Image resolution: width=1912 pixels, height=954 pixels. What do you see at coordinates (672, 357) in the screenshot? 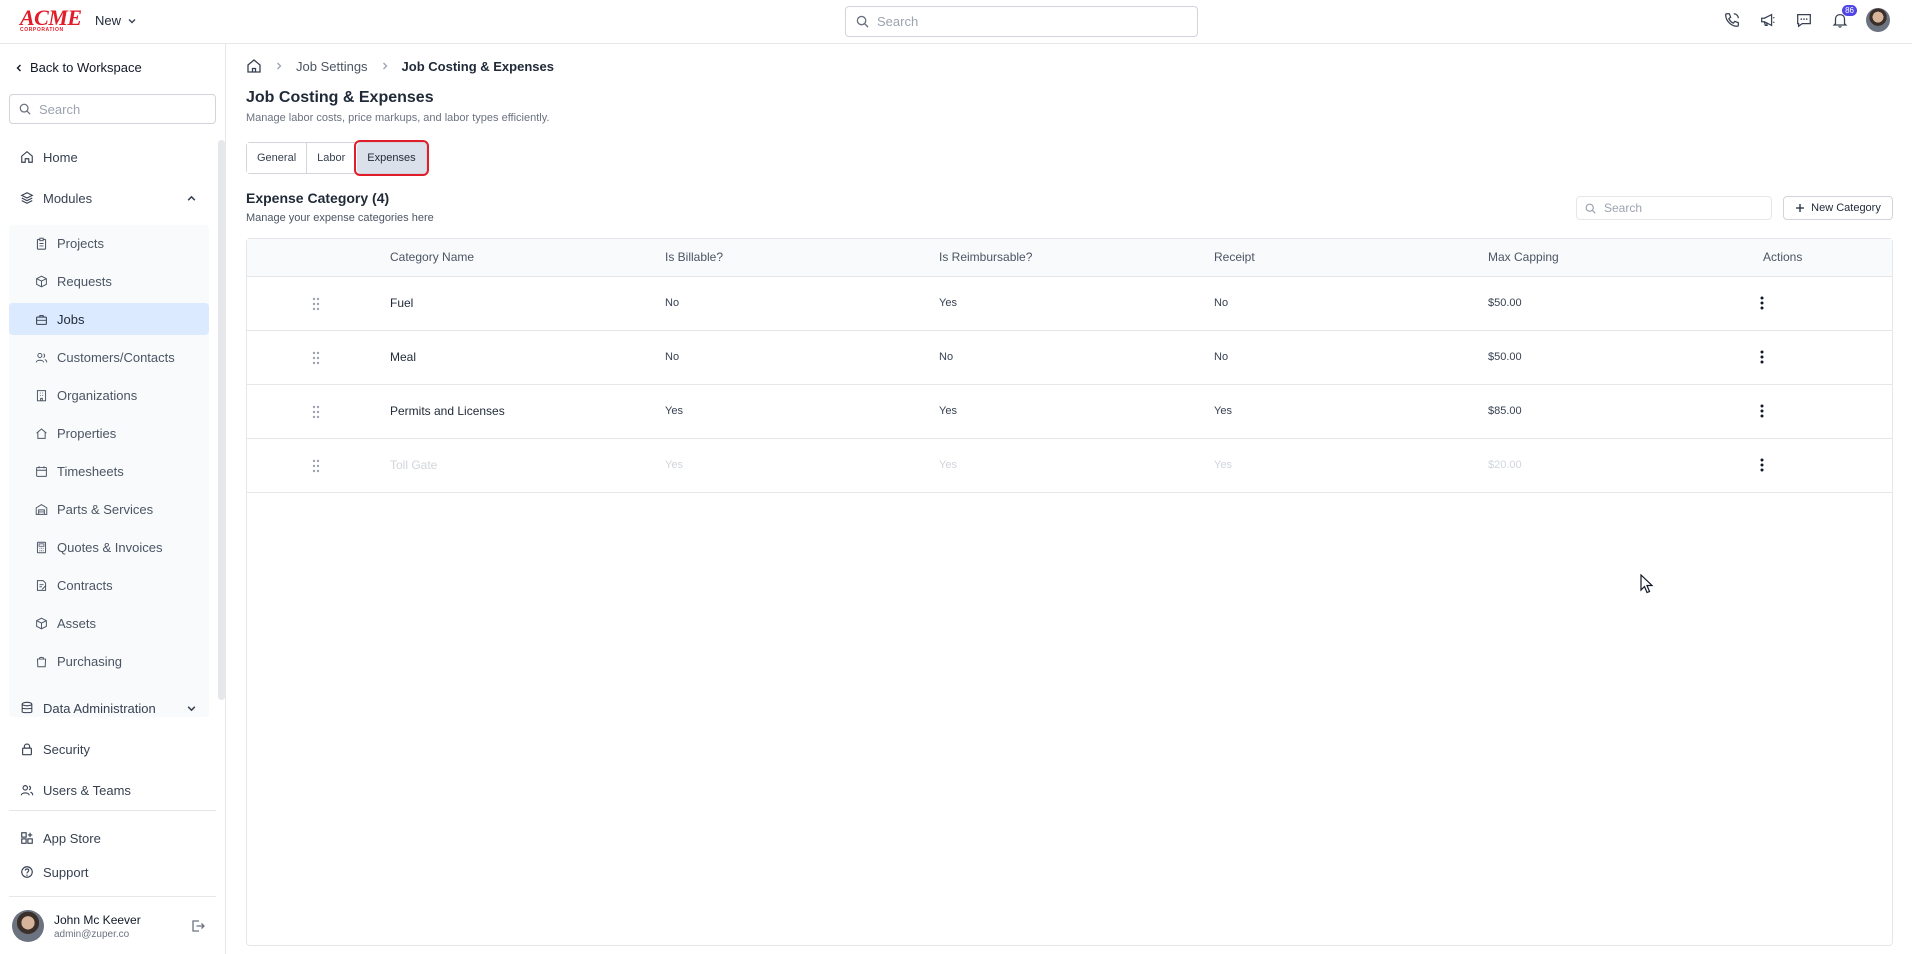
I see `is-billable: No` at bounding box center [672, 357].